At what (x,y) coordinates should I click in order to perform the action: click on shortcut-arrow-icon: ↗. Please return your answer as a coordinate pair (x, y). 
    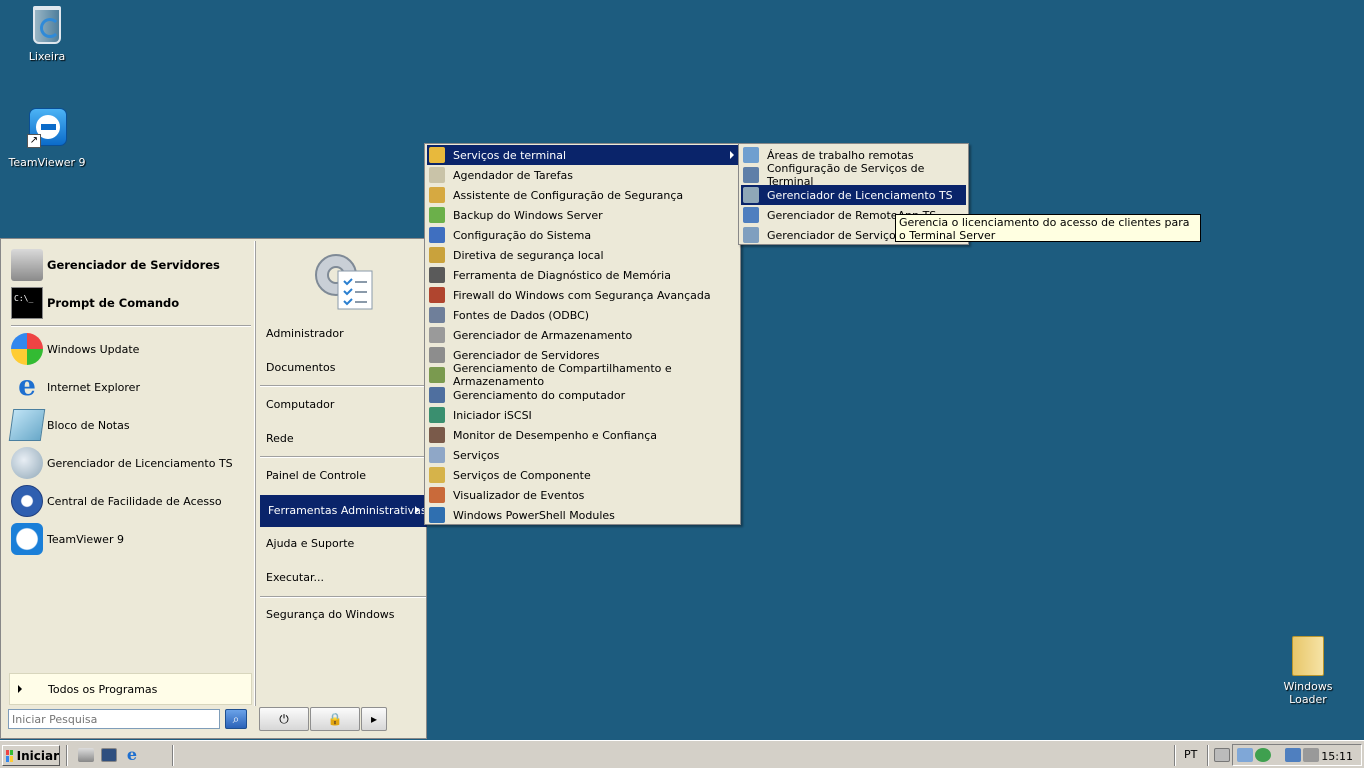
    Looking at the image, I should click on (34, 141).